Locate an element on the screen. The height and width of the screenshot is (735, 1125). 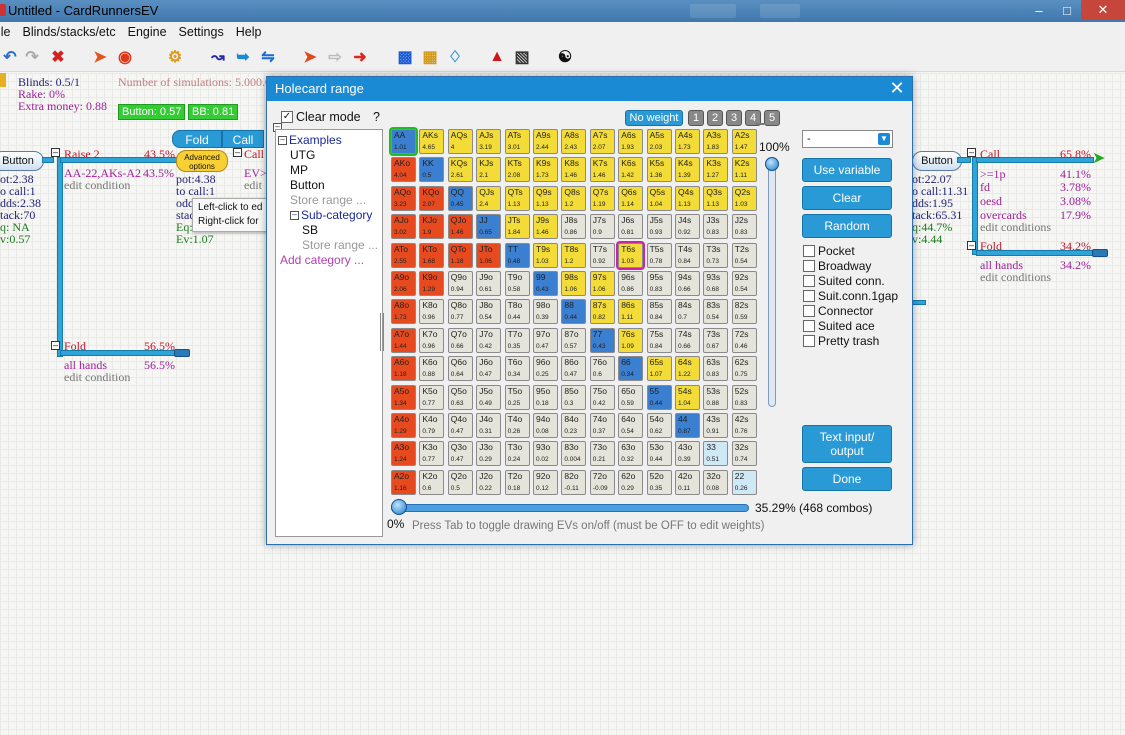
hand-cell-96o: 96o 0.25 is located at coordinates (545, 369).